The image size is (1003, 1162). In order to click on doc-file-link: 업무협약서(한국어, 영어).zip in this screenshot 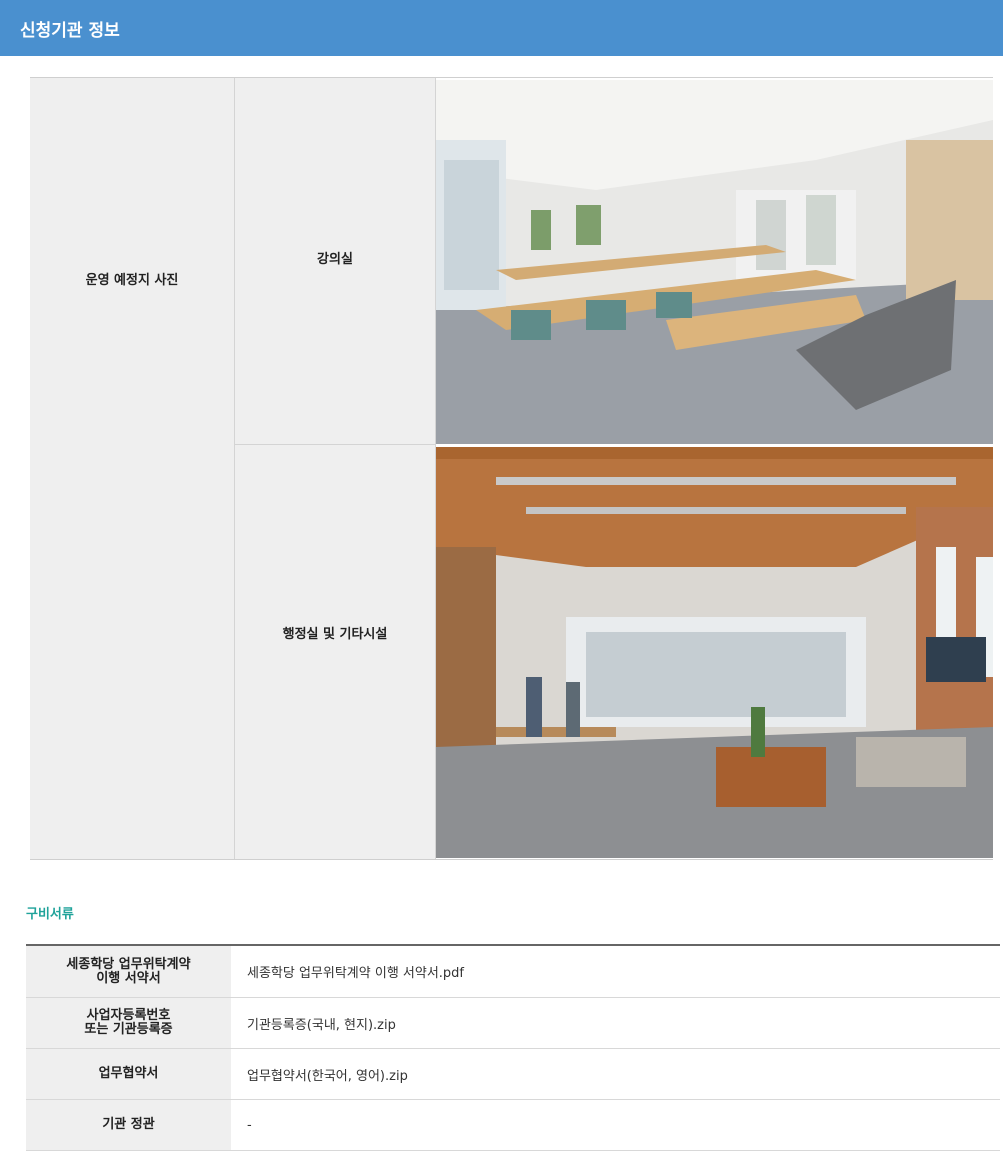, I will do `click(615, 1074)`.